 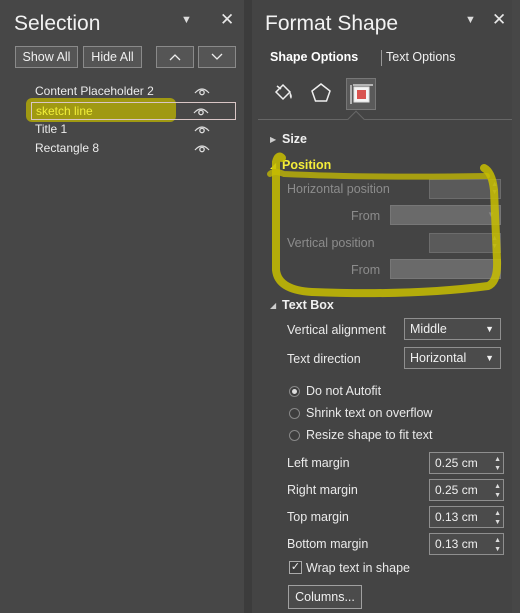 I want to click on format-pane-title: Format Shape, so click(x=332, y=23).